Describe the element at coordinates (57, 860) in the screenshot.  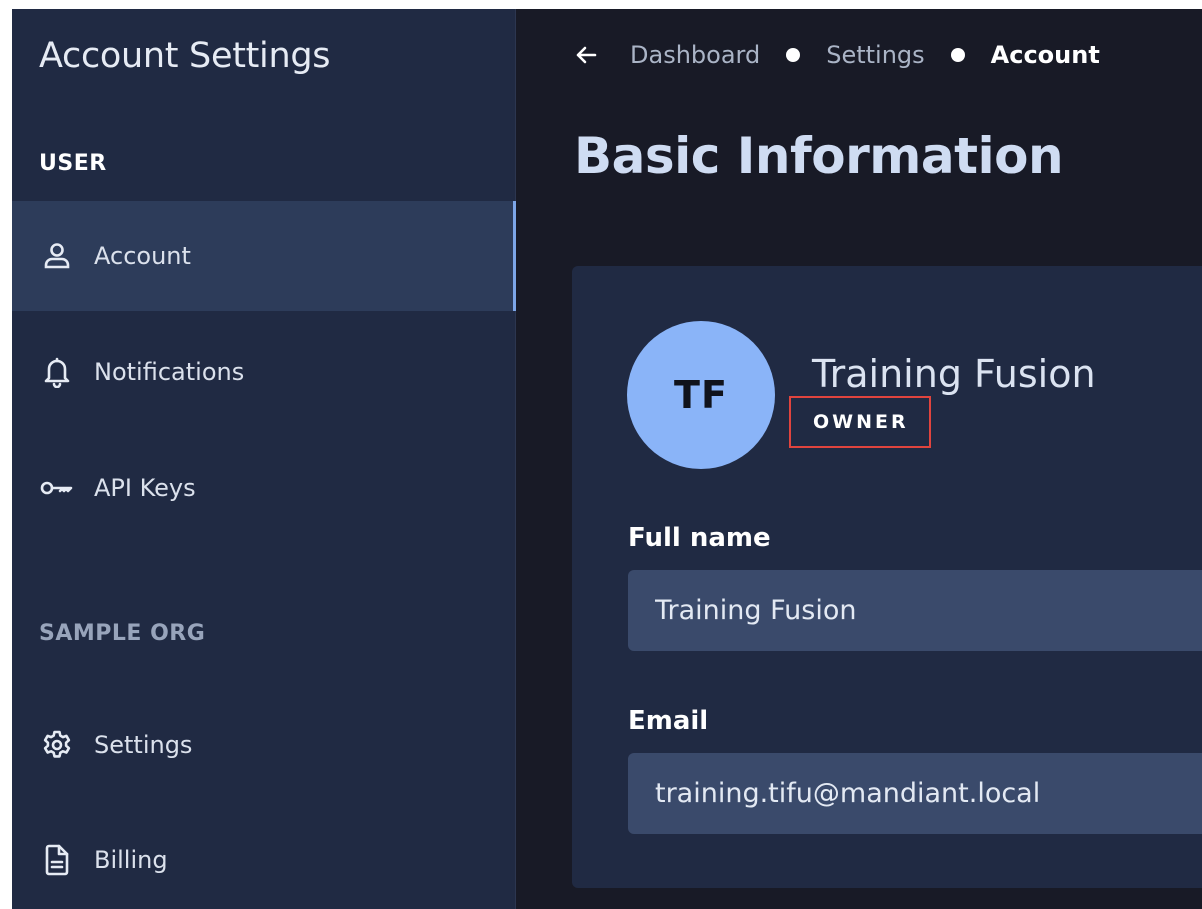
I see `document-icon` at that location.